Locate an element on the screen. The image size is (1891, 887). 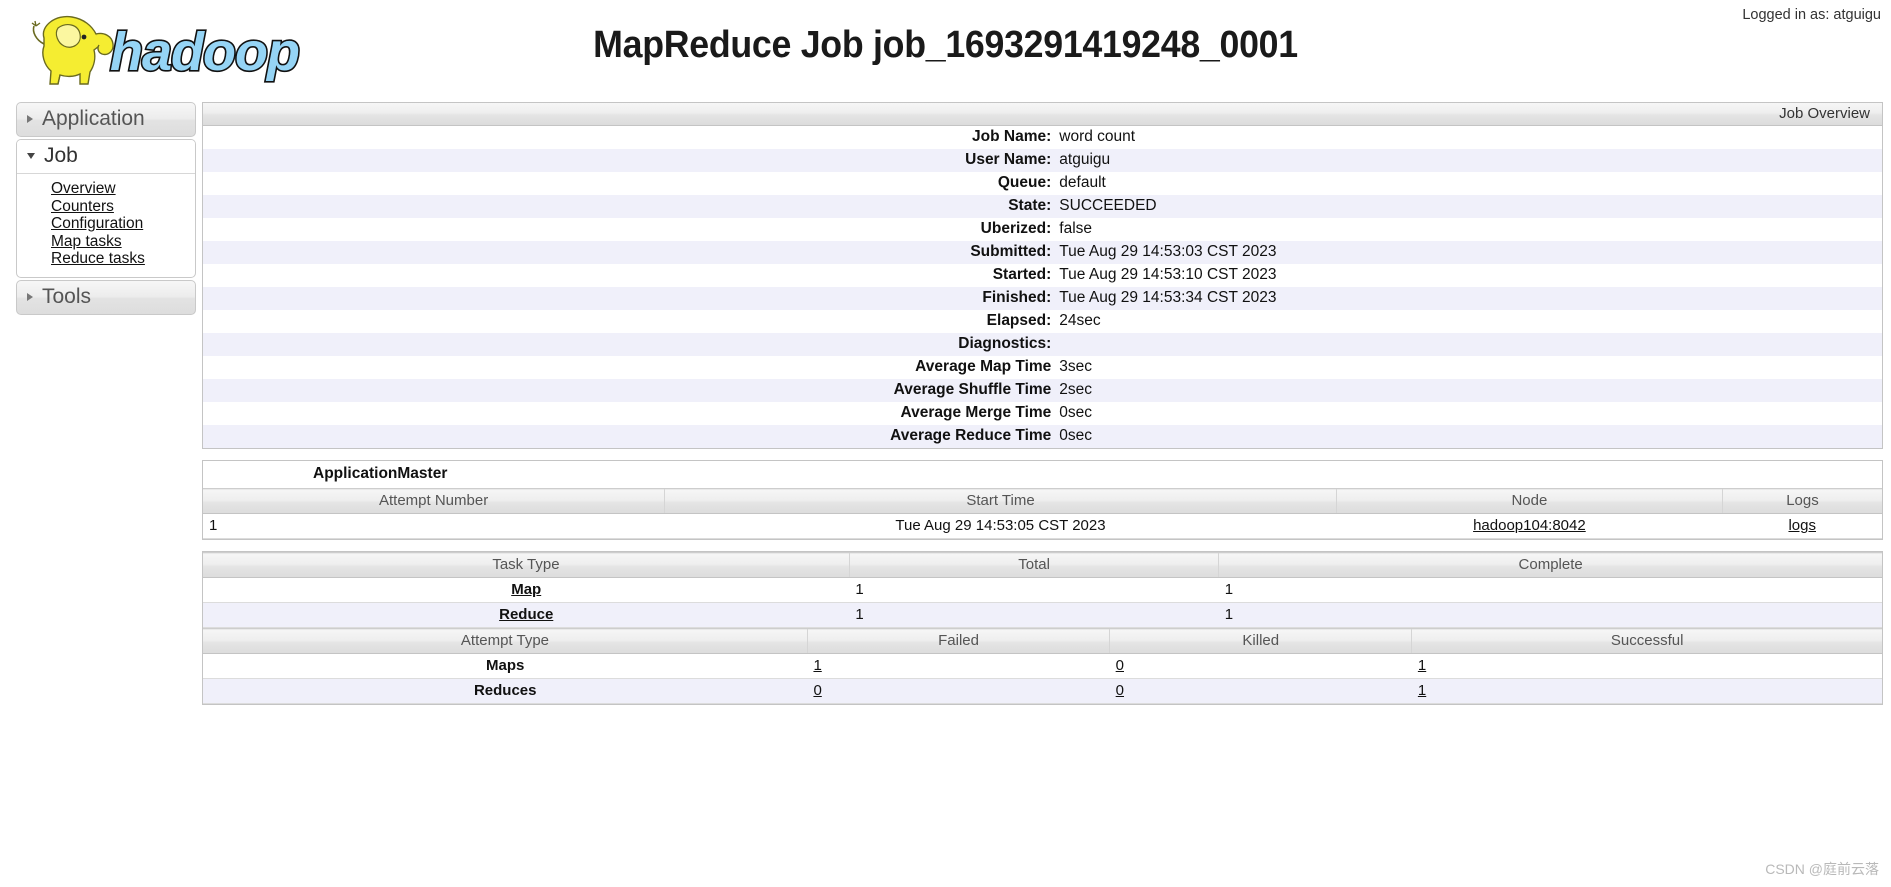
job-name-value: word count is located at coordinates (1097, 136).